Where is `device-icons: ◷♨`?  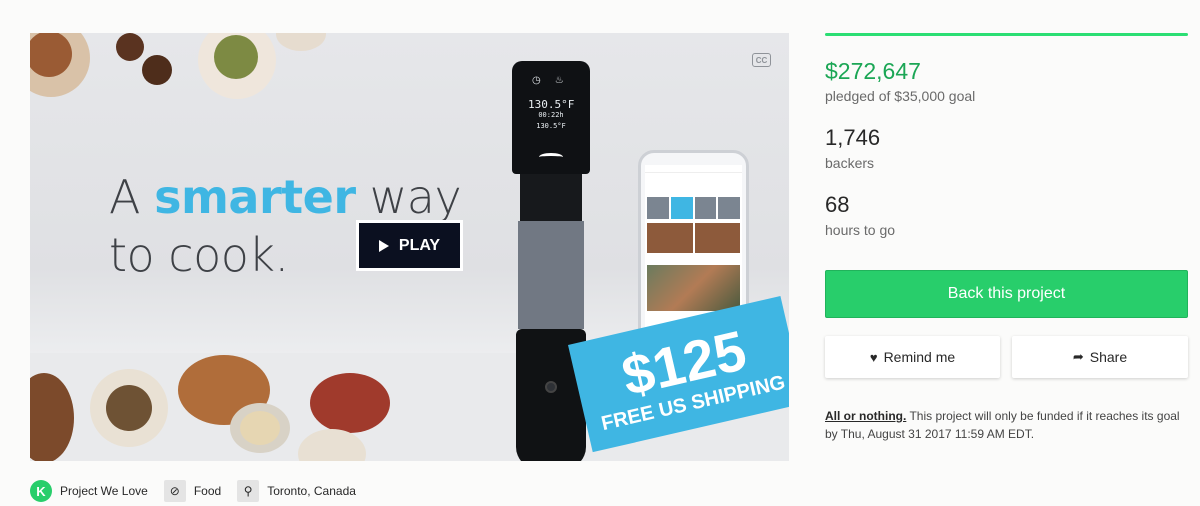
device-icons: ◷♨ is located at coordinates (555, 80).